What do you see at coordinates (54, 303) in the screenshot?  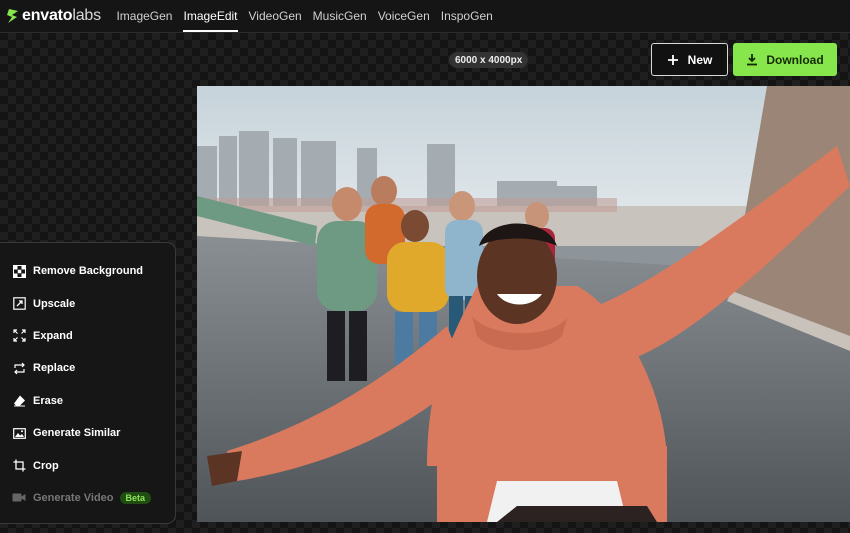 I see `tool-label: Upscale` at bounding box center [54, 303].